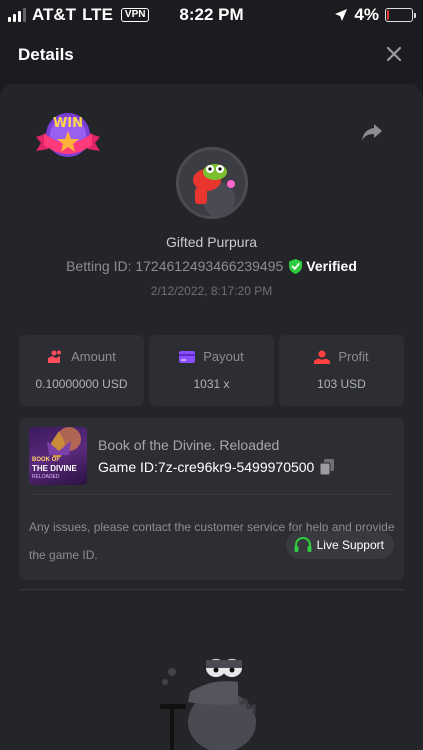 The height and width of the screenshot is (750, 423). I want to click on battery-level, so click(388, 15).